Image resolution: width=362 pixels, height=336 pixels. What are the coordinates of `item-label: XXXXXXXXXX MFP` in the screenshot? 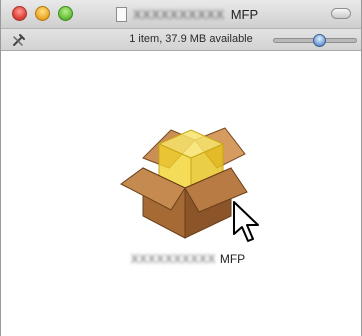 It's located at (188, 259).